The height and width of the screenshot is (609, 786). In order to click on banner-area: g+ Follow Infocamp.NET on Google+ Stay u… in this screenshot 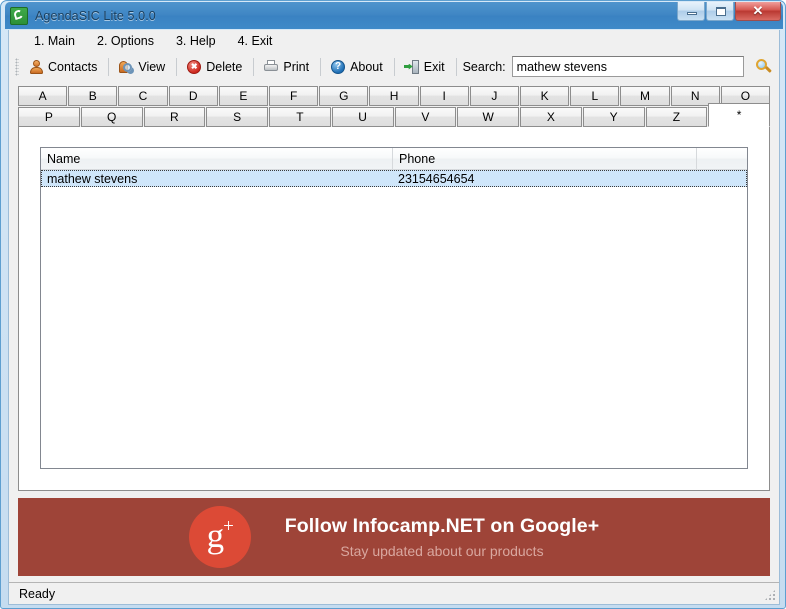, I will do `click(394, 536)`.